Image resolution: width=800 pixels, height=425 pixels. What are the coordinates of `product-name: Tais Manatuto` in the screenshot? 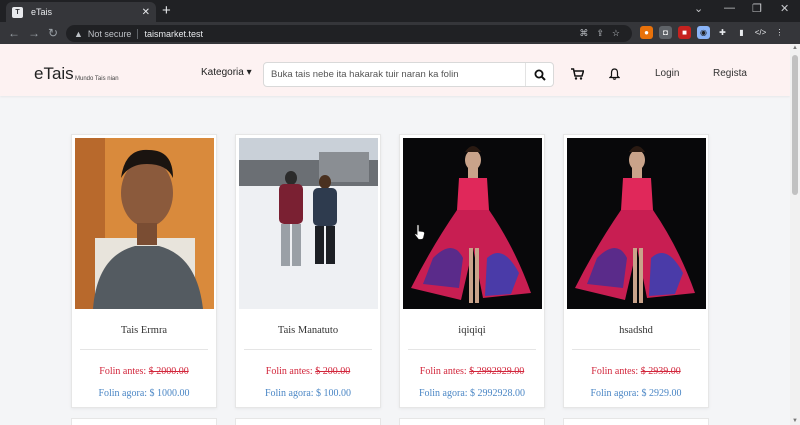 It's located at (308, 330).